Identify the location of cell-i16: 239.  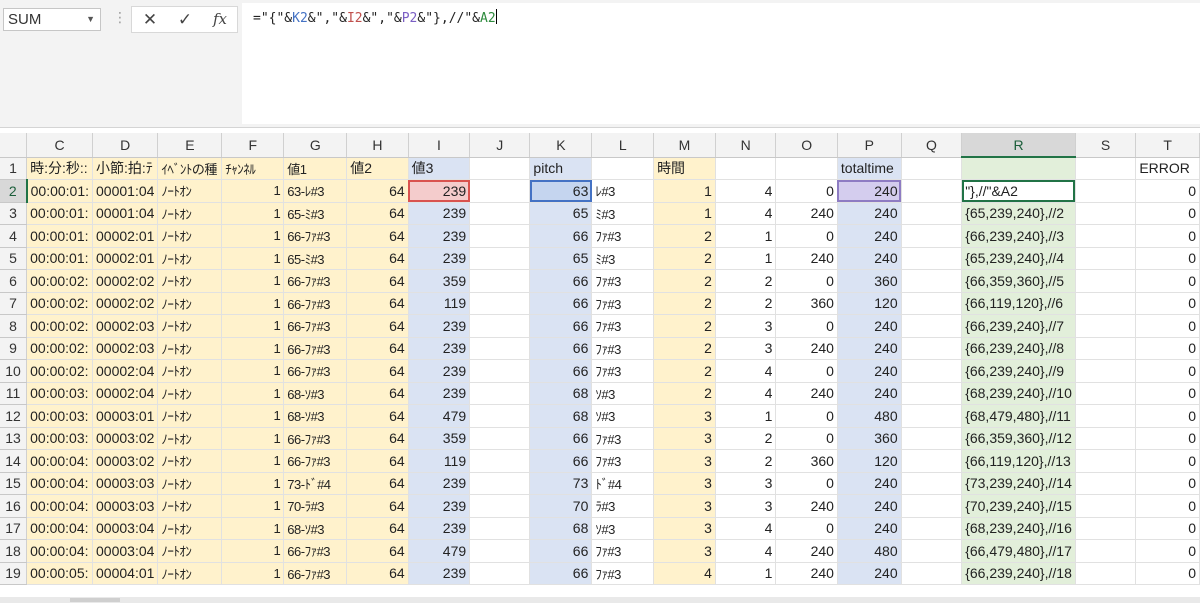
(439, 506).